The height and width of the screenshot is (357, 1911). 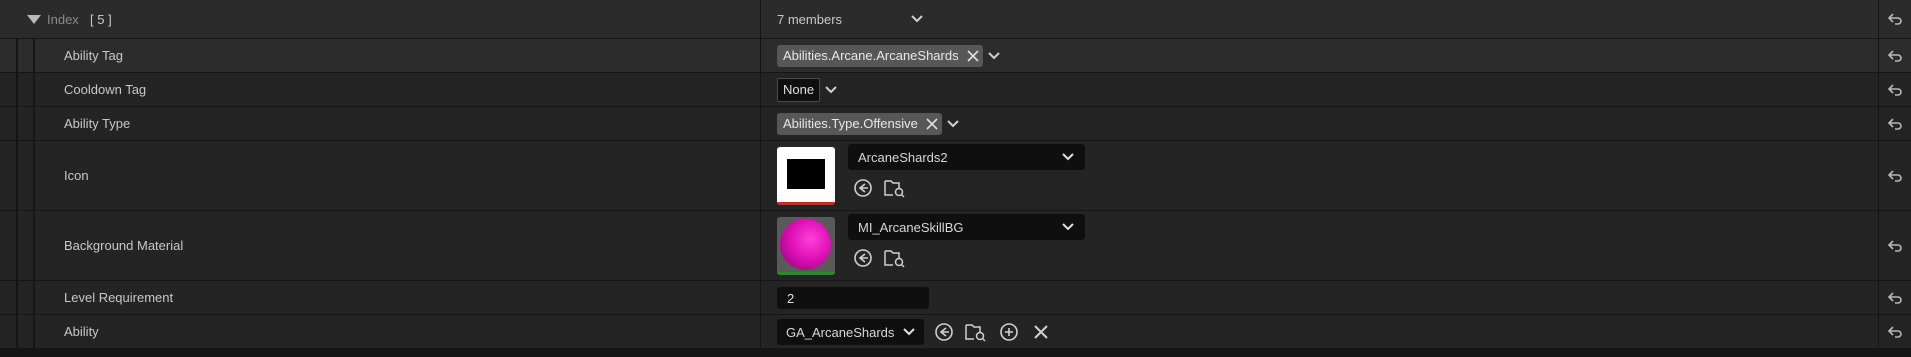 What do you see at coordinates (853, 298) in the screenshot?
I see `level-requirement-input: 2` at bounding box center [853, 298].